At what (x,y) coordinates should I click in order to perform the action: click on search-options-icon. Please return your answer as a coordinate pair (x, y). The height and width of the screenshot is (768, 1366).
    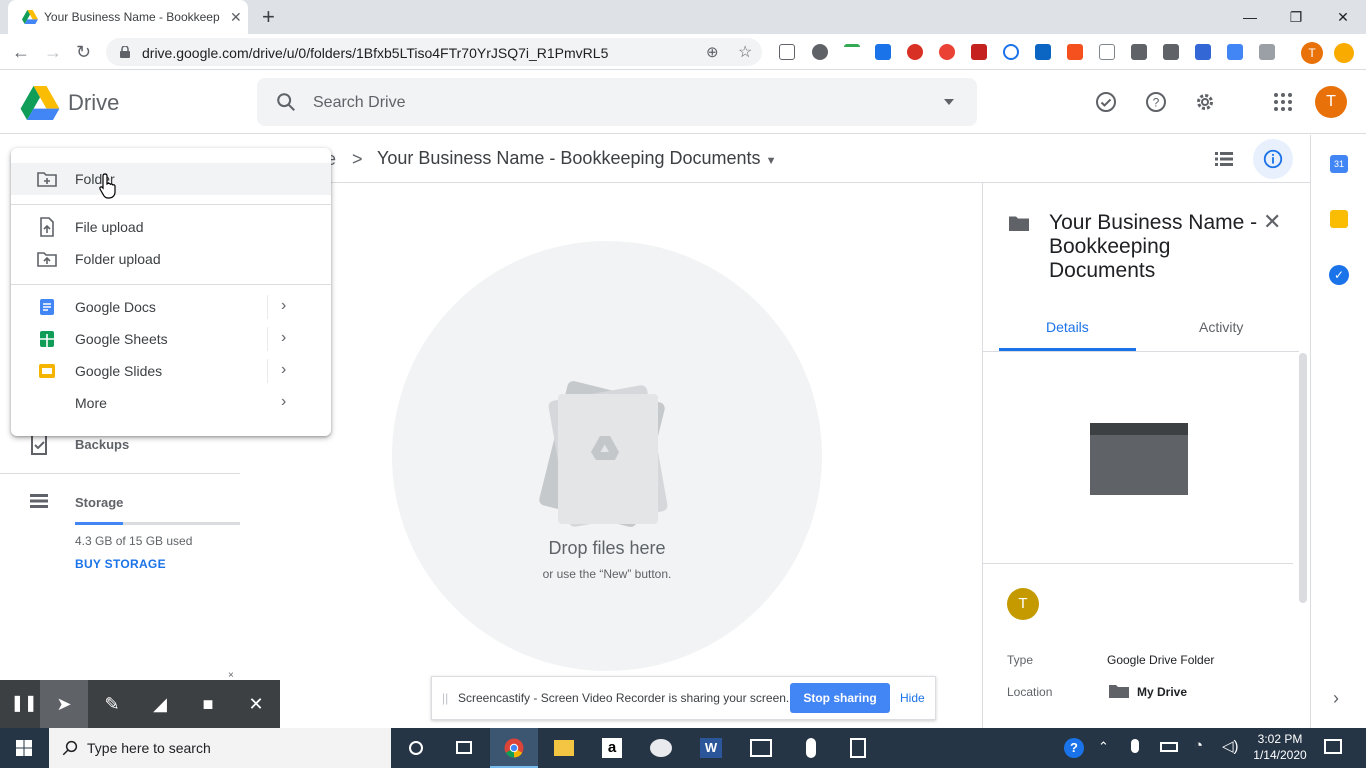
    Looking at the image, I should click on (949, 102).